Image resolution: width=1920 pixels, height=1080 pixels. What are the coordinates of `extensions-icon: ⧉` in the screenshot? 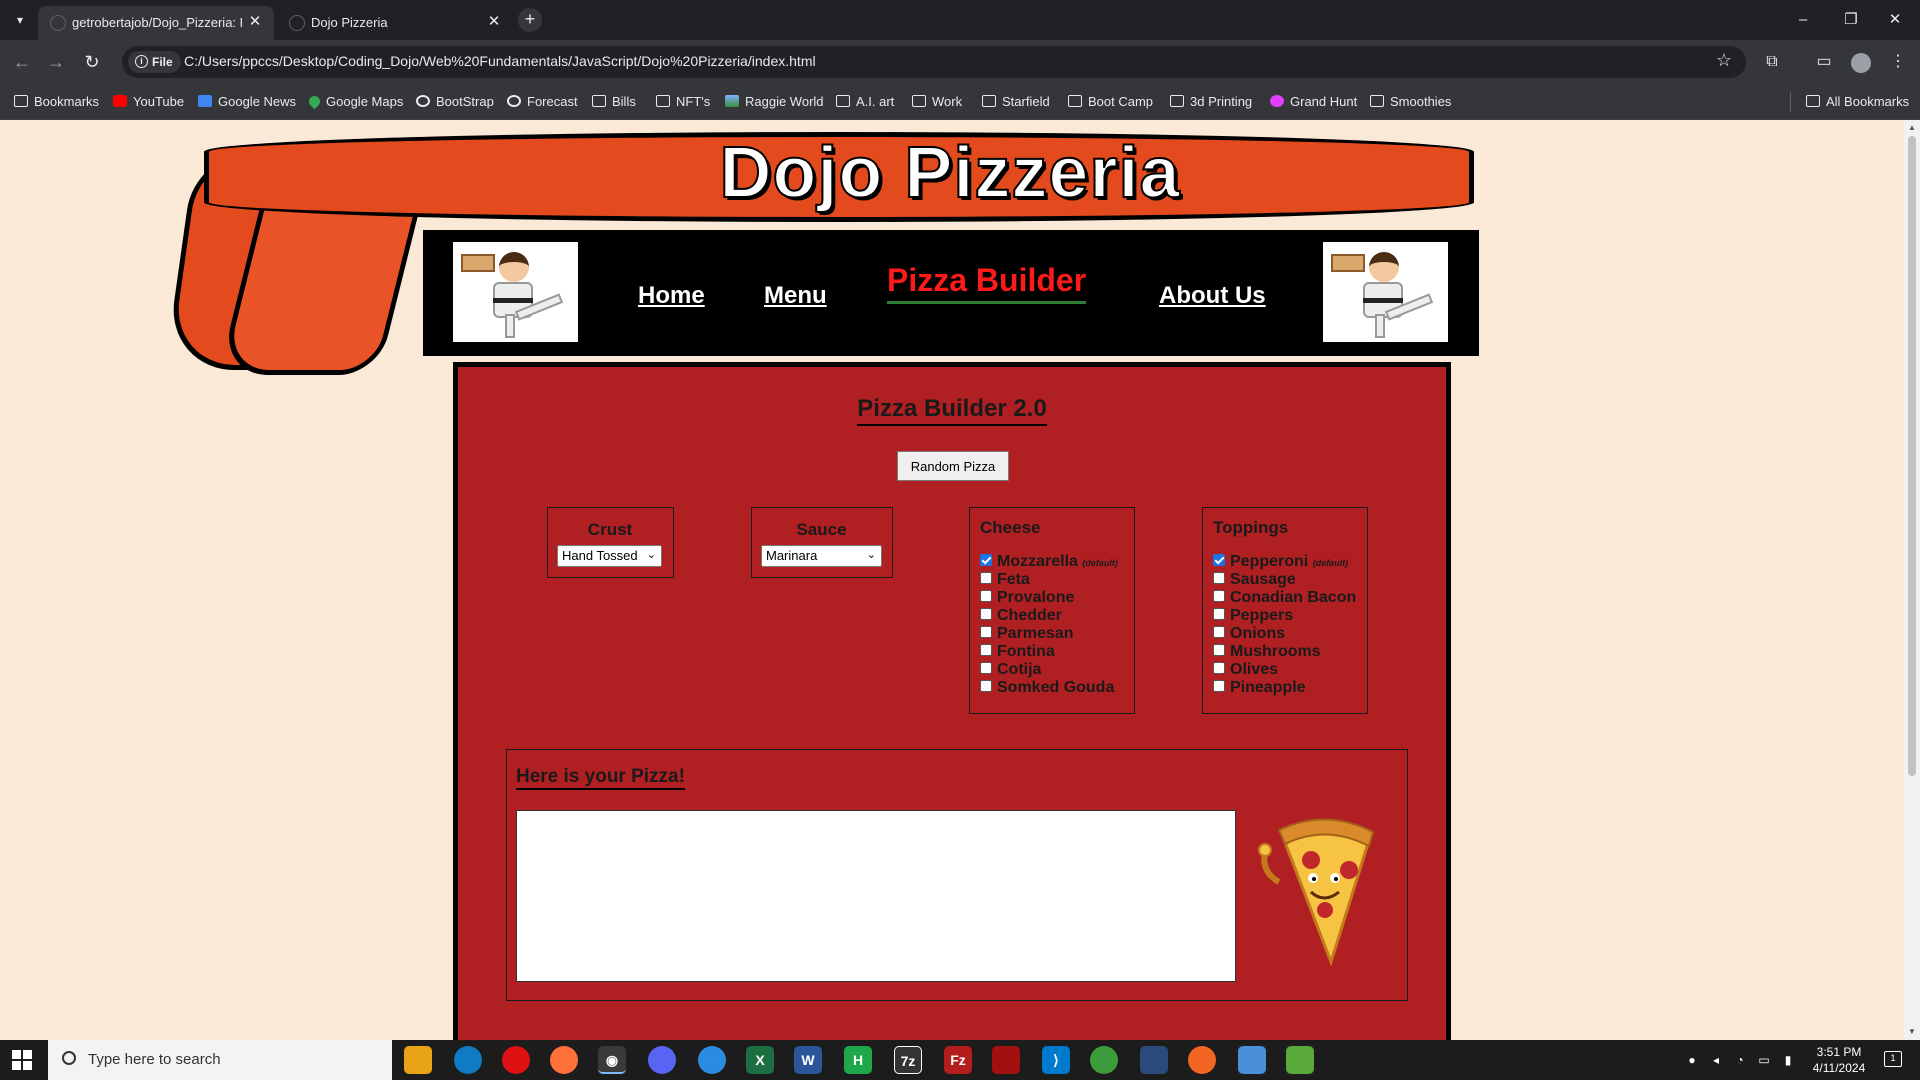 It's located at (1772, 62).